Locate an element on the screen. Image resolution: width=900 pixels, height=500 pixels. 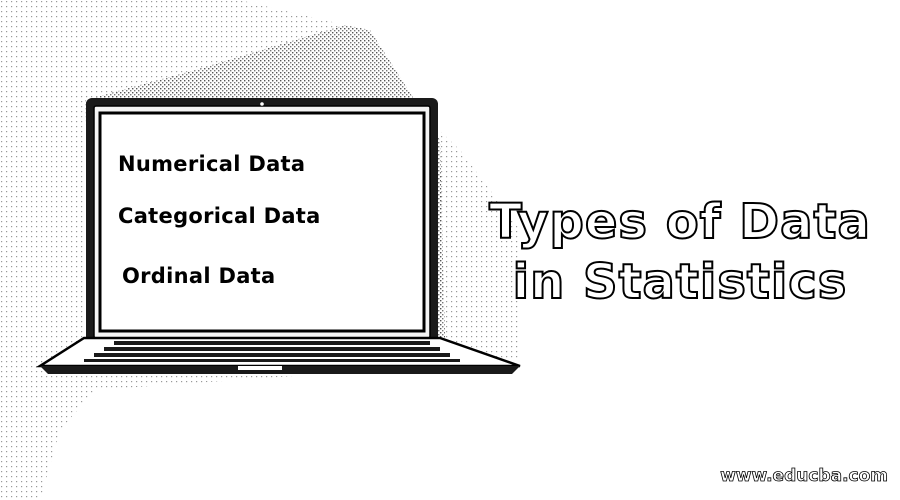
webcam-icon is located at coordinates (262, 104).